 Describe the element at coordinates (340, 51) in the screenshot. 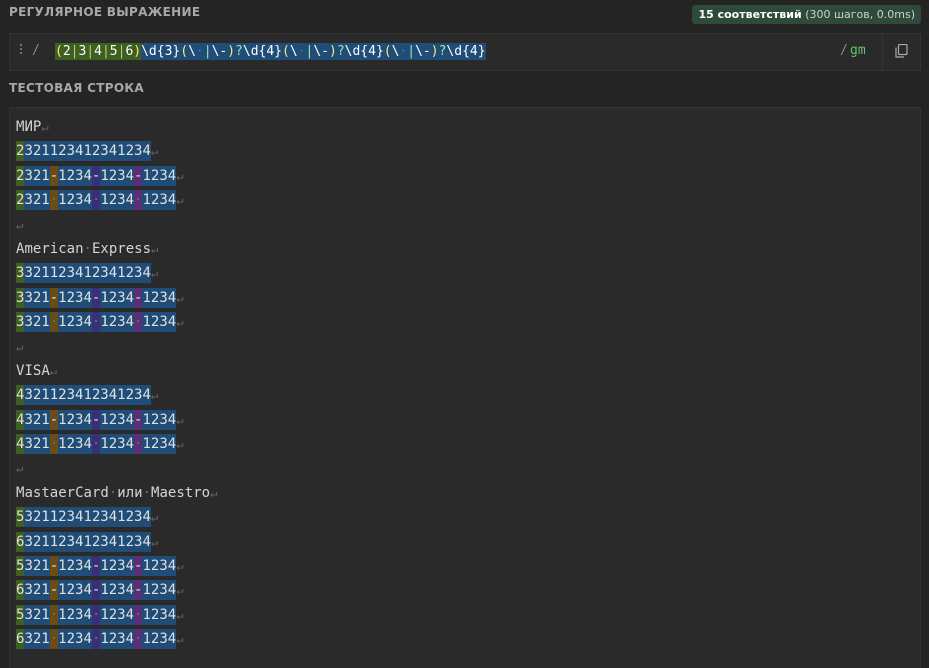

I see `regex-token: ?` at that location.